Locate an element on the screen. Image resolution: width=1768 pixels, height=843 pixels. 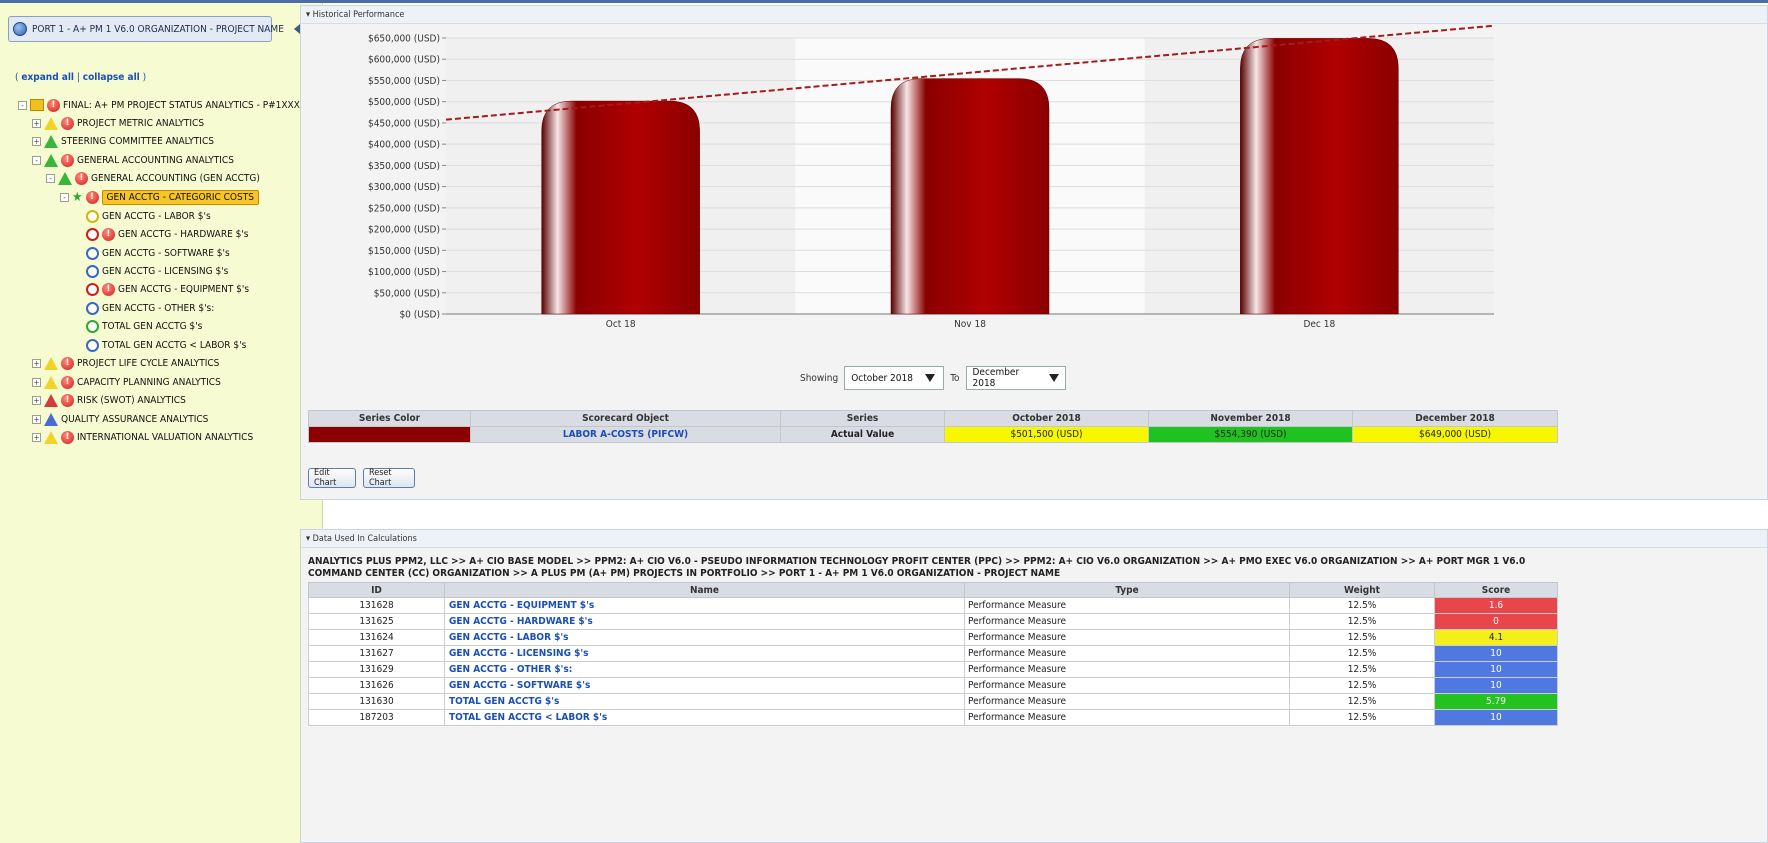
to-date-select: December 2018 is located at coordinates (1015, 378).